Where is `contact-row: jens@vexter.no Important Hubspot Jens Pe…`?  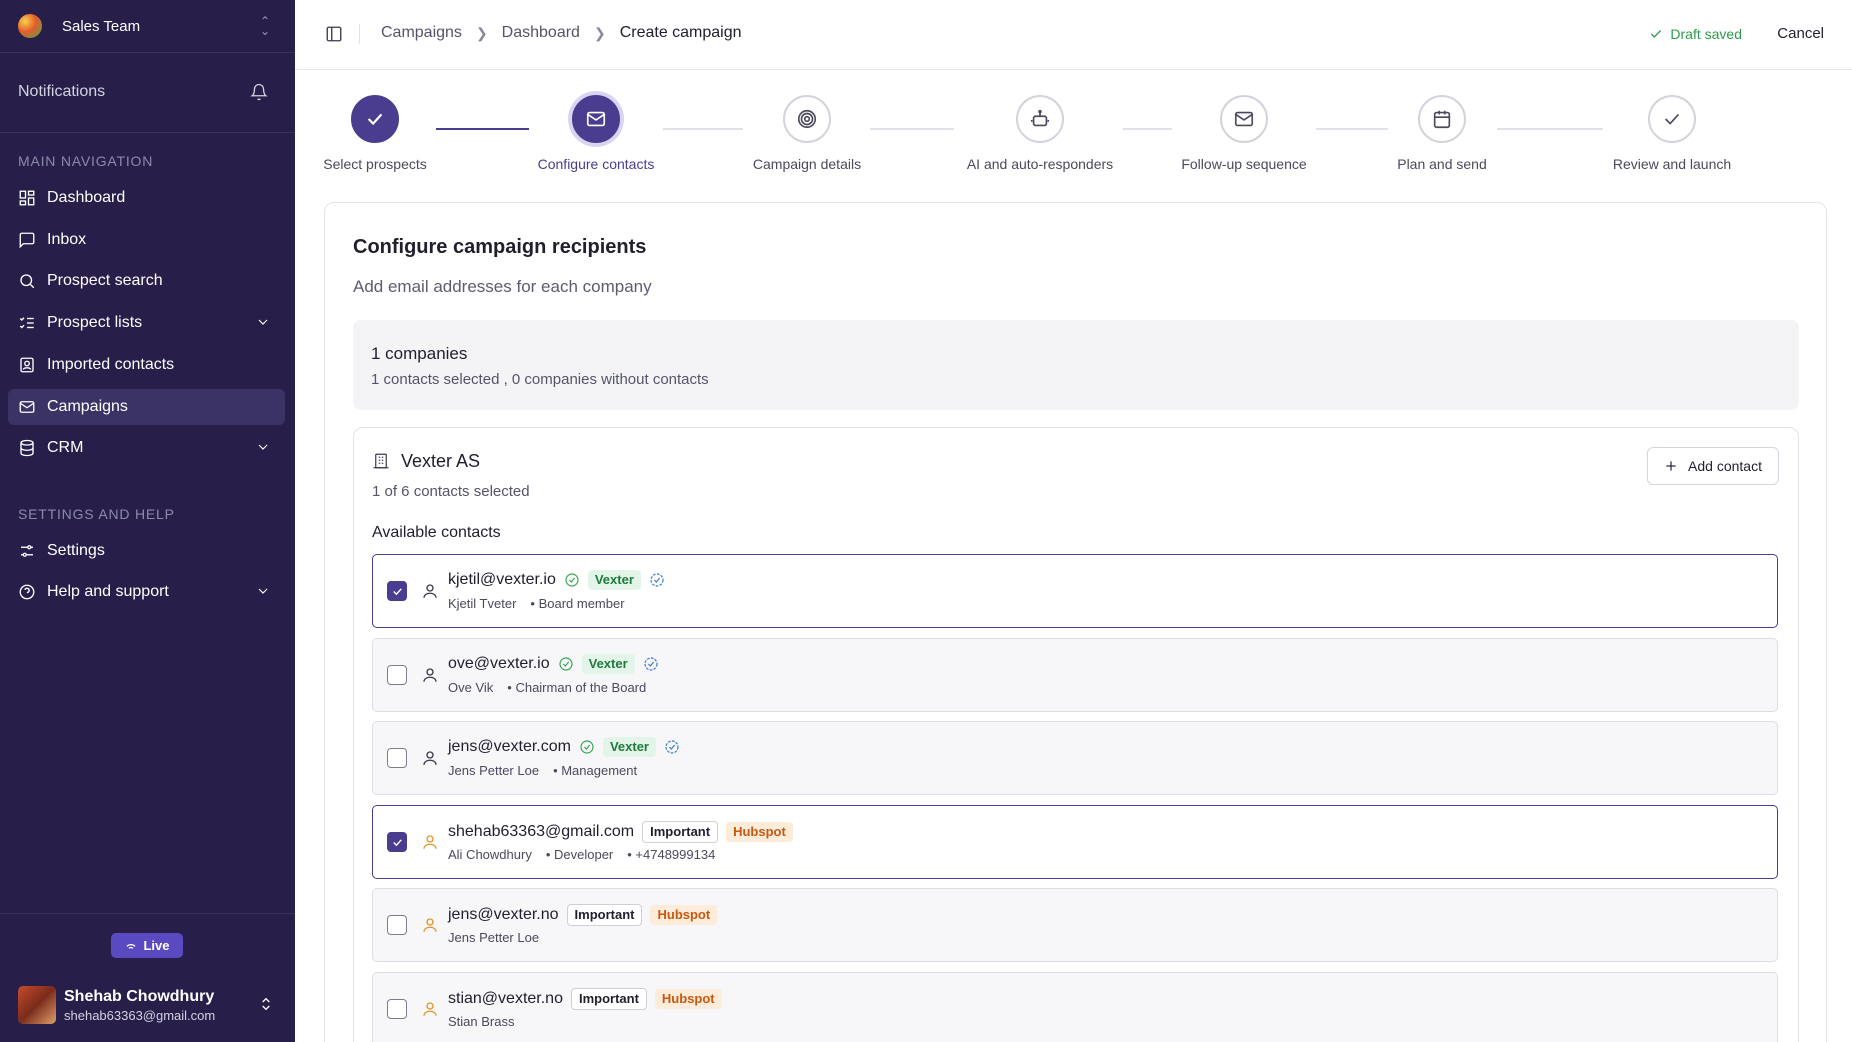
contact-row: jens@vexter.no Important Hubspot Jens Pe… is located at coordinates (1075, 925).